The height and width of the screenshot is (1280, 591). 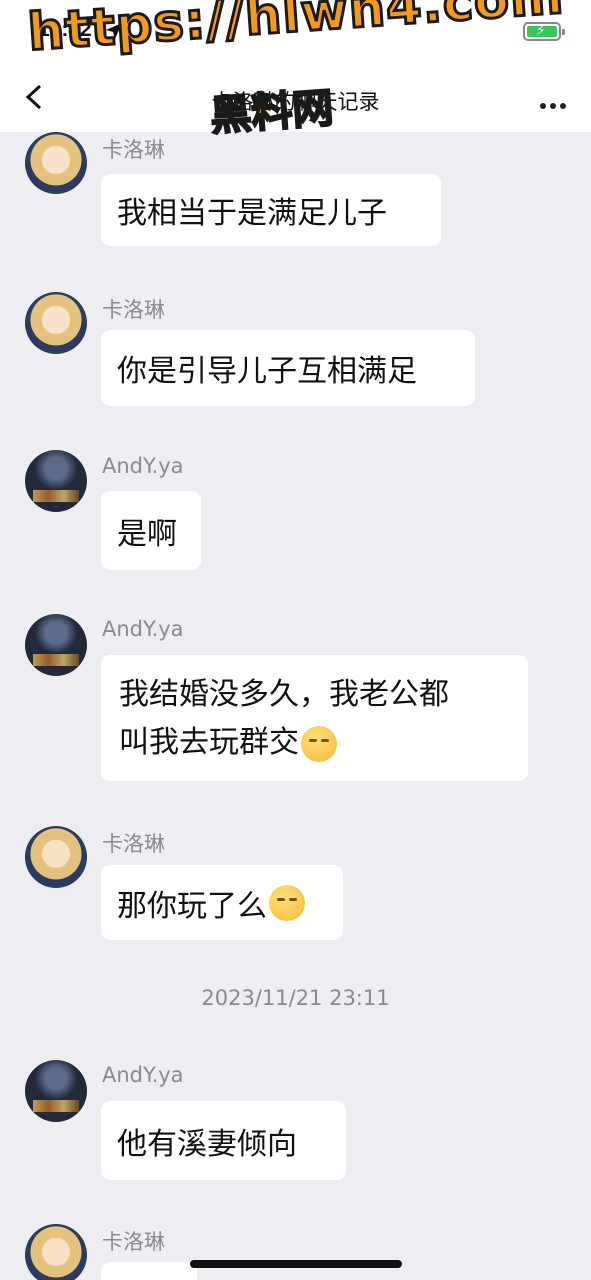 I want to click on message-line-with-emoji: 叫我去玩群交, so click(x=314, y=743).